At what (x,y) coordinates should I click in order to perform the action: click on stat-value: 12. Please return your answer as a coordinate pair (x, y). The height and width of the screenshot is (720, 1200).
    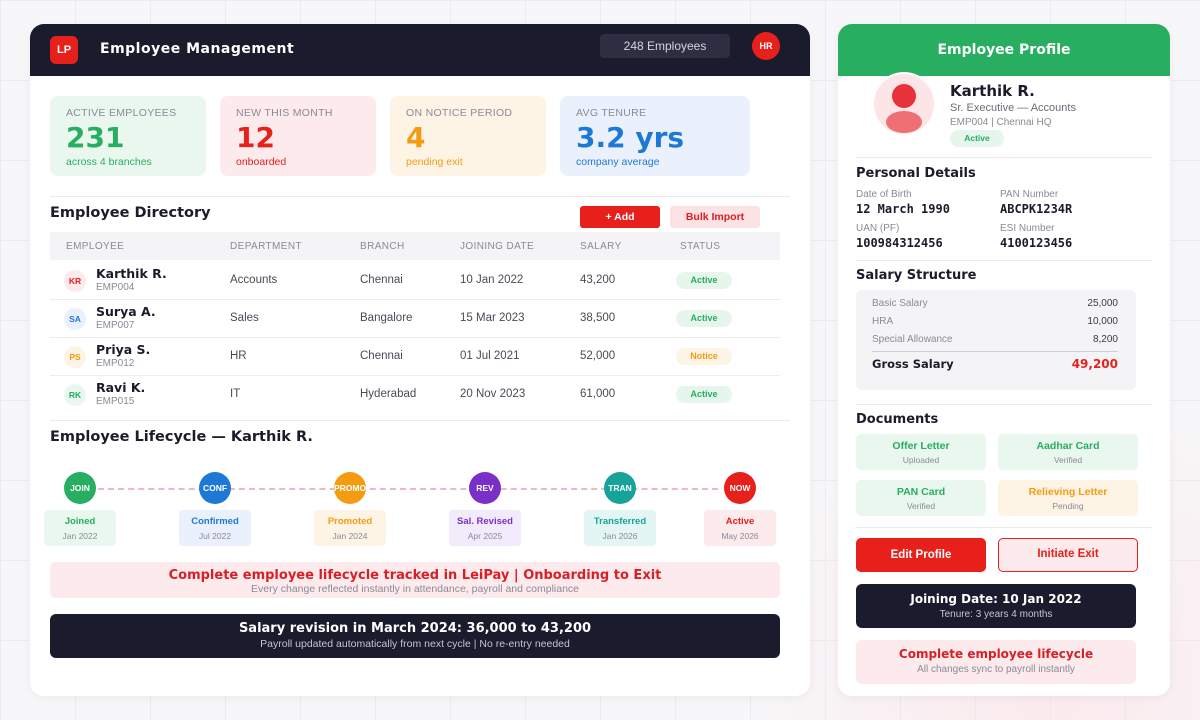
    Looking at the image, I should click on (255, 137).